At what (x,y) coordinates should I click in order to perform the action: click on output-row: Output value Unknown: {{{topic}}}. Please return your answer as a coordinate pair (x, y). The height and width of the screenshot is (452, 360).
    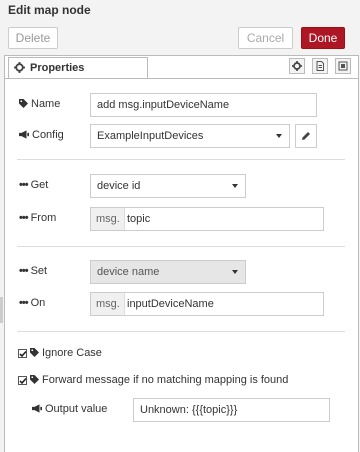
    Looking at the image, I should click on (181, 410).